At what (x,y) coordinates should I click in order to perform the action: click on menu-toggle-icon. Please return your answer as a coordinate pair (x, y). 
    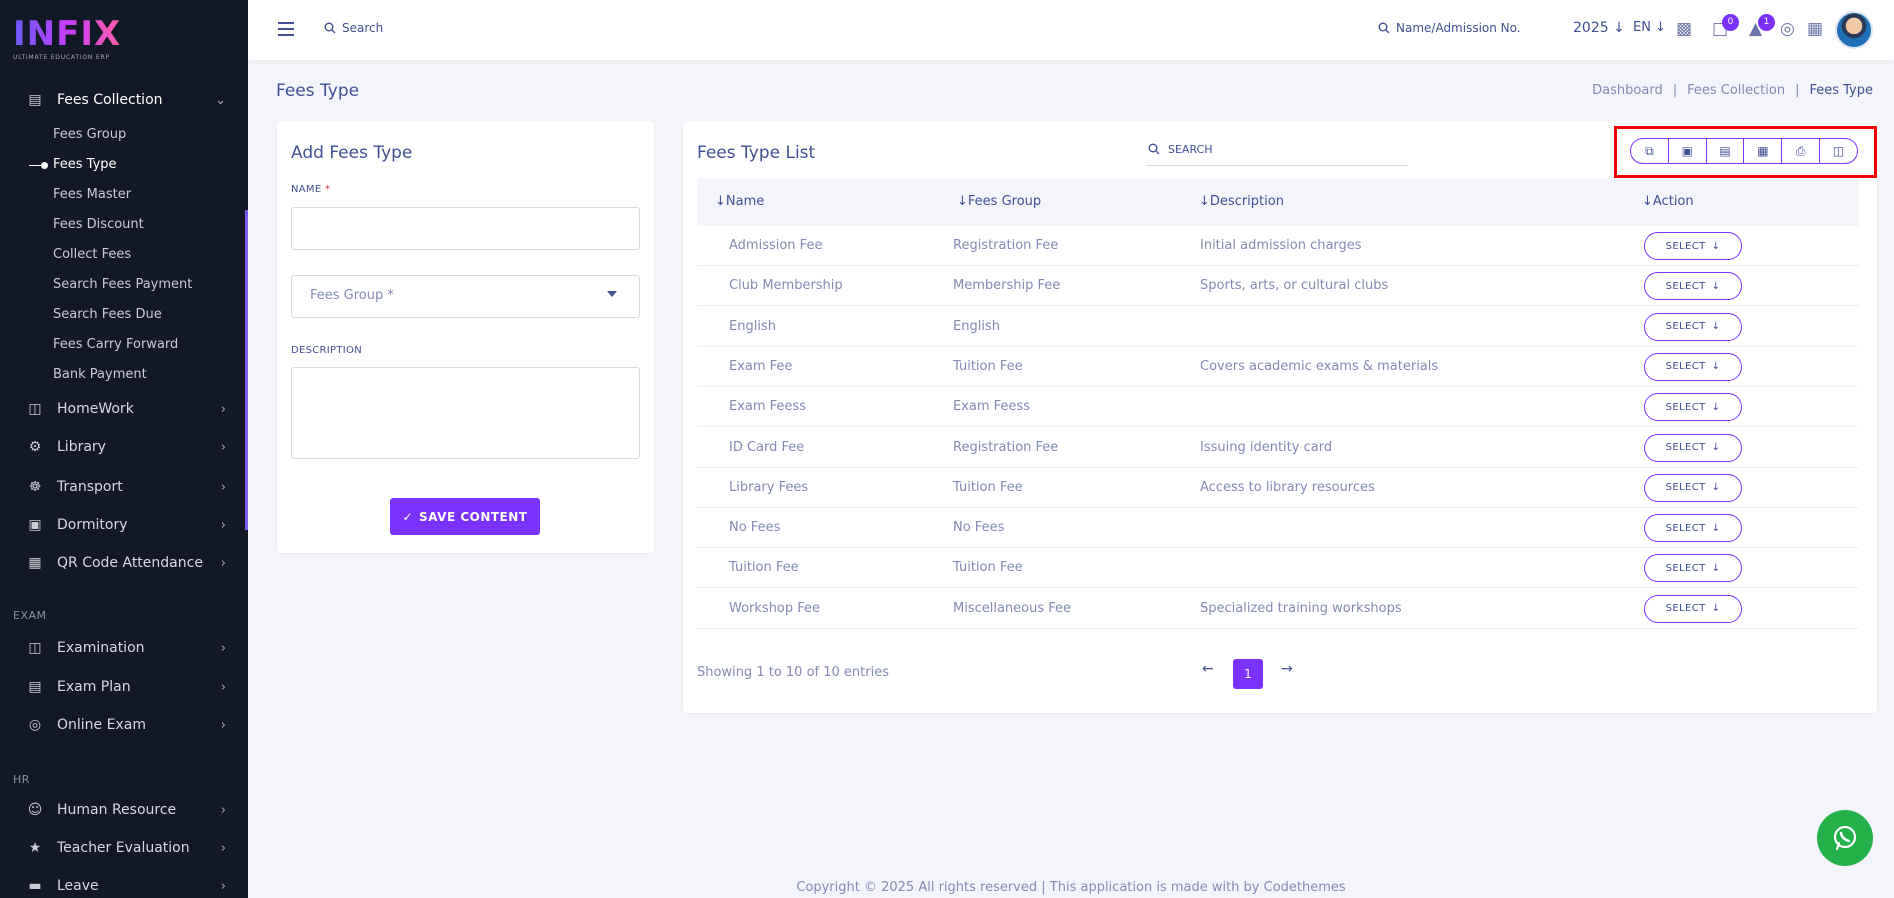
    Looking at the image, I should click on (286, 29).